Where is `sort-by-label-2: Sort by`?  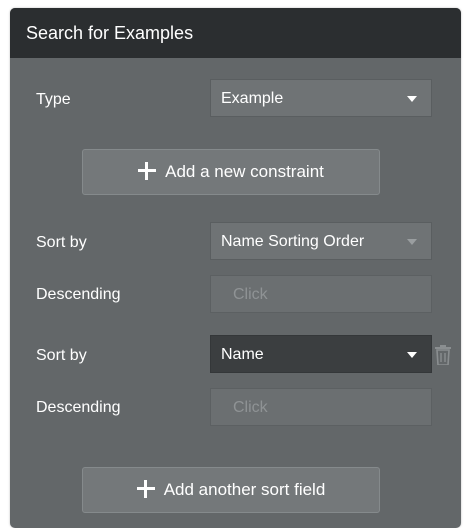 sort-by-label-2: Sort by is located at coordinates (61, 355).